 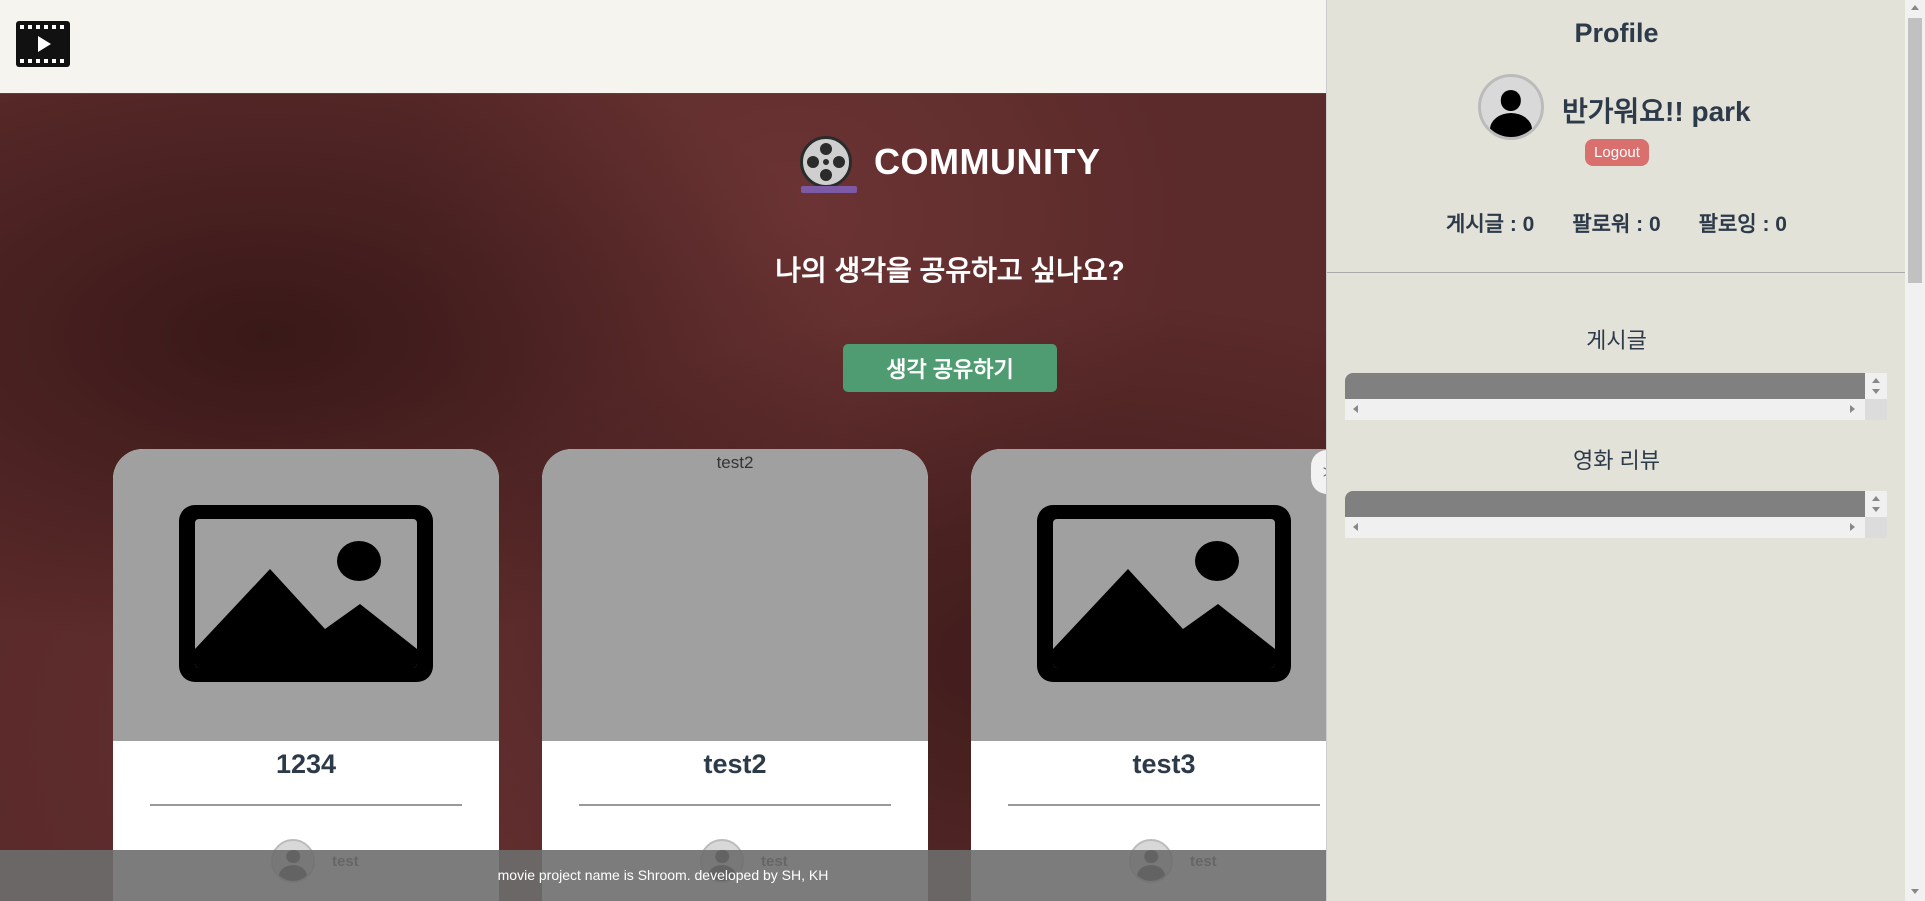 I want to click on greeting: 반가워요!! park, so click(x=1656, y=111).